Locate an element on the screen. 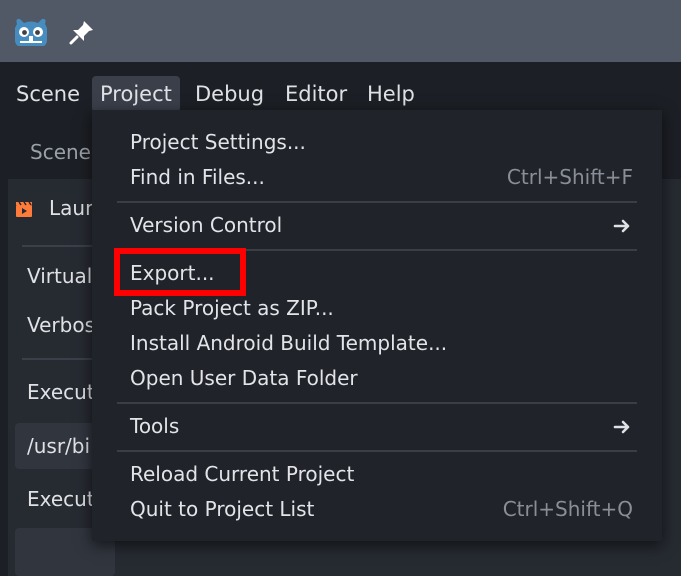 The image size is (681, 576). verbose-label: Verbos is located at coordinates (61, 325).